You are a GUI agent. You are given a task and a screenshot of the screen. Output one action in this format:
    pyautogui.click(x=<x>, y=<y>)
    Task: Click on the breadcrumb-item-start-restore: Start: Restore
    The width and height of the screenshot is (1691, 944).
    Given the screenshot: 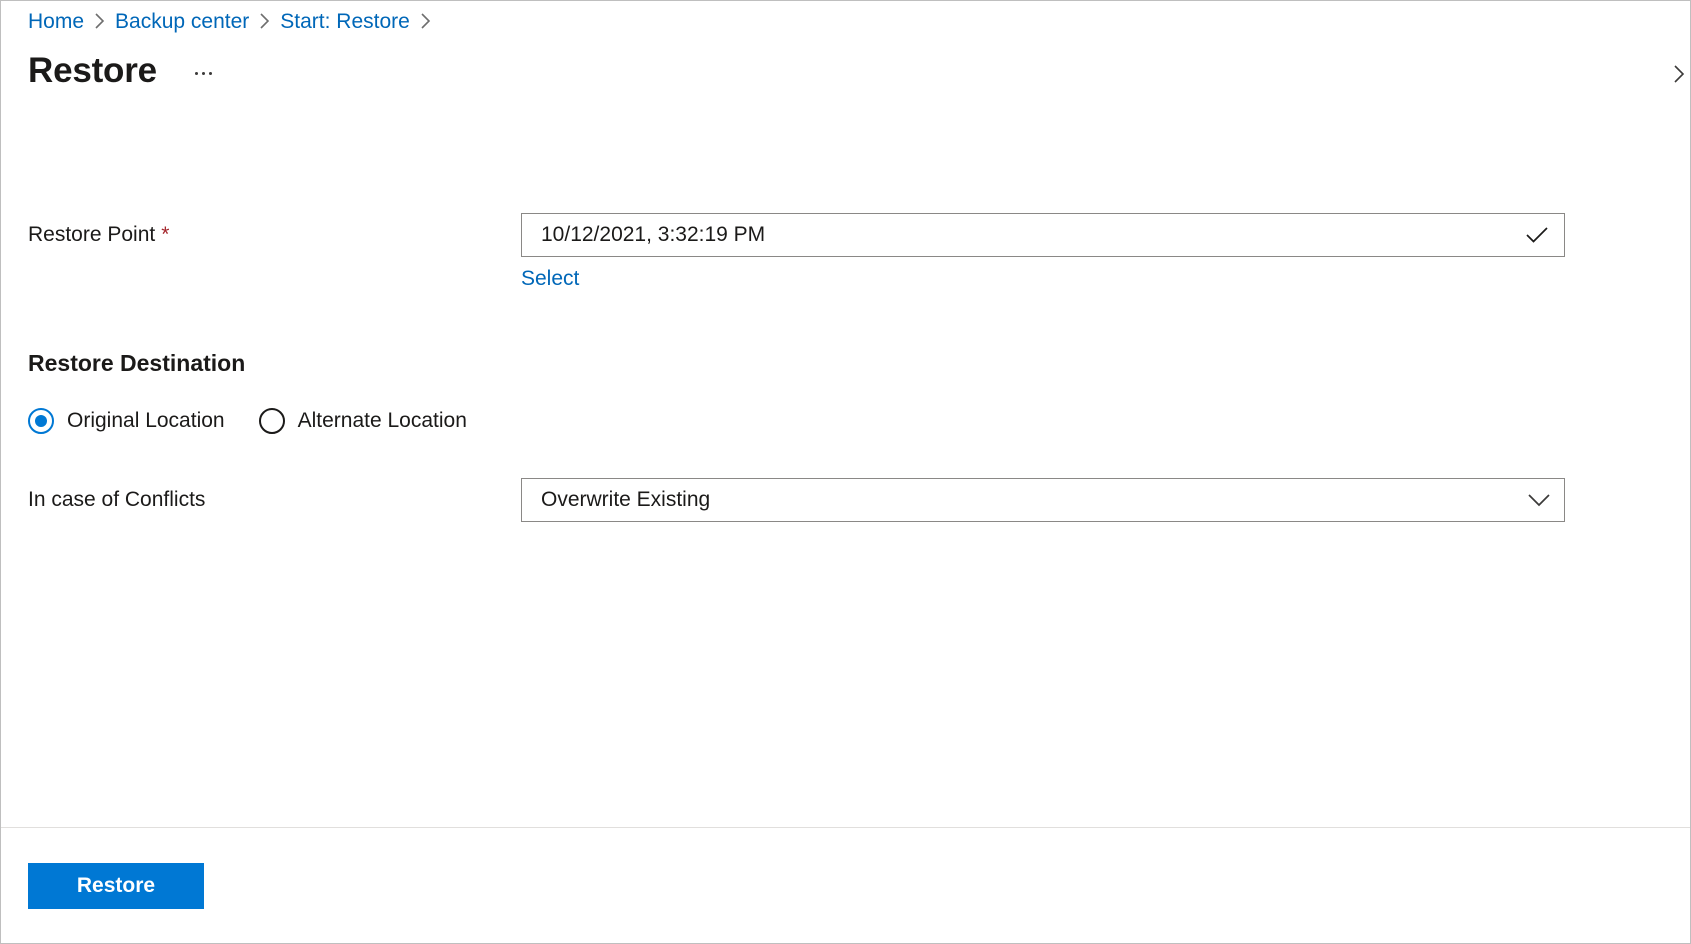 What is the action you would take?
    pyautogui.click(x=345, y=21)
    